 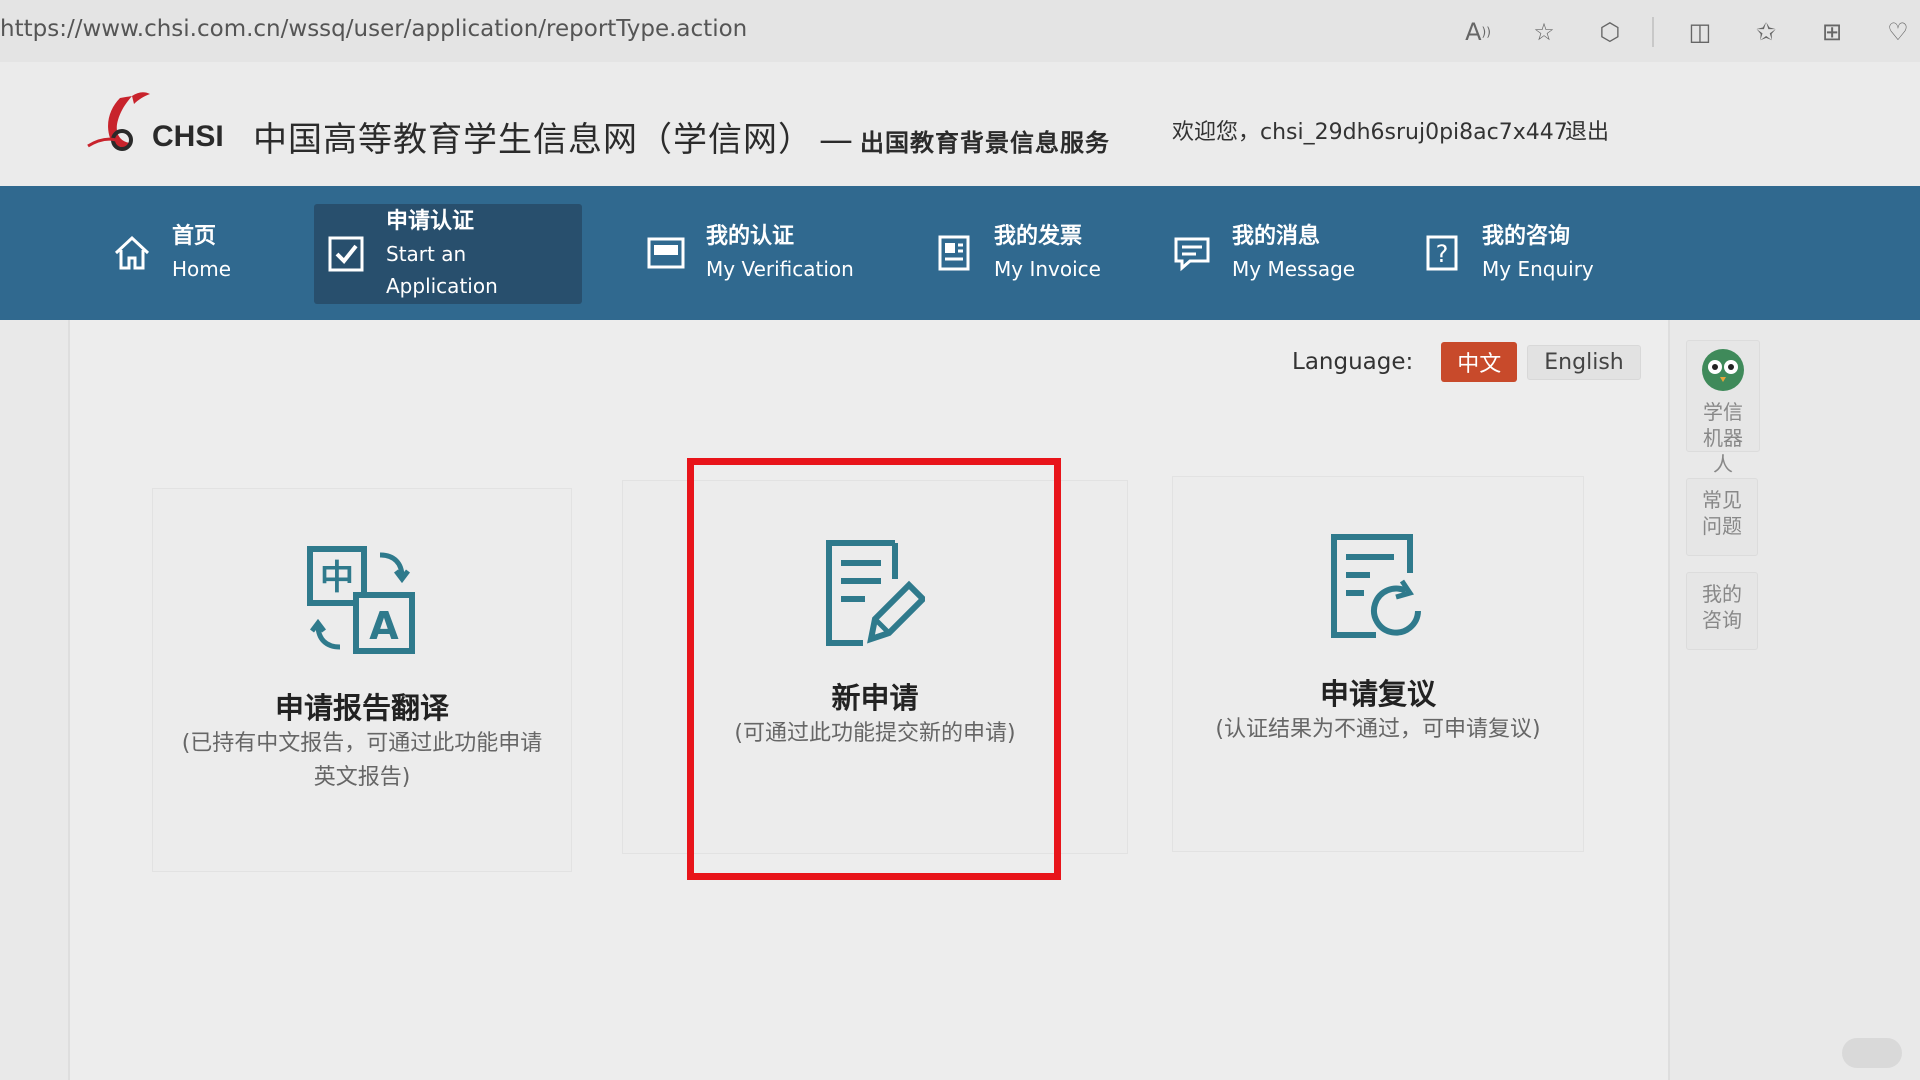 I want to click on translate-icon: 中 A, so click(x=361, y=600).